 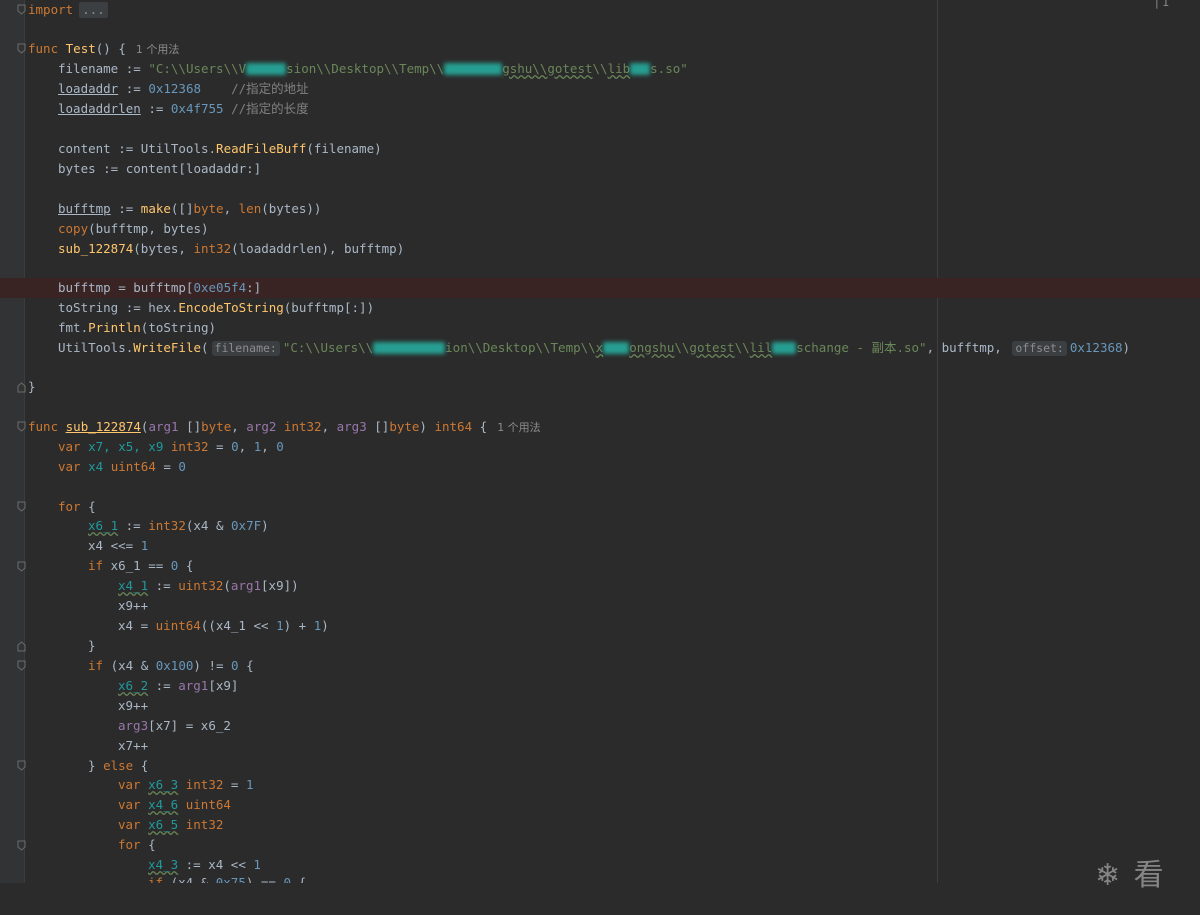 What do you see at coordinates (190, 426) in the screenshot?
I see `code-text: []` at bounding box center [190, 426].